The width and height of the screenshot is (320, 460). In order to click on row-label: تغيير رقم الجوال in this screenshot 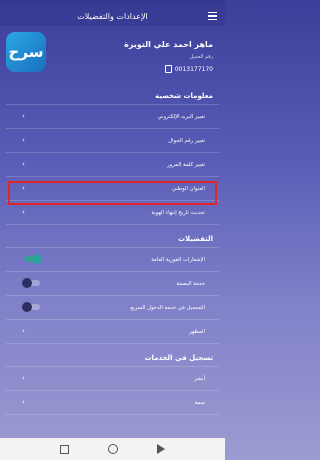, I will do `click(186, 140)`.